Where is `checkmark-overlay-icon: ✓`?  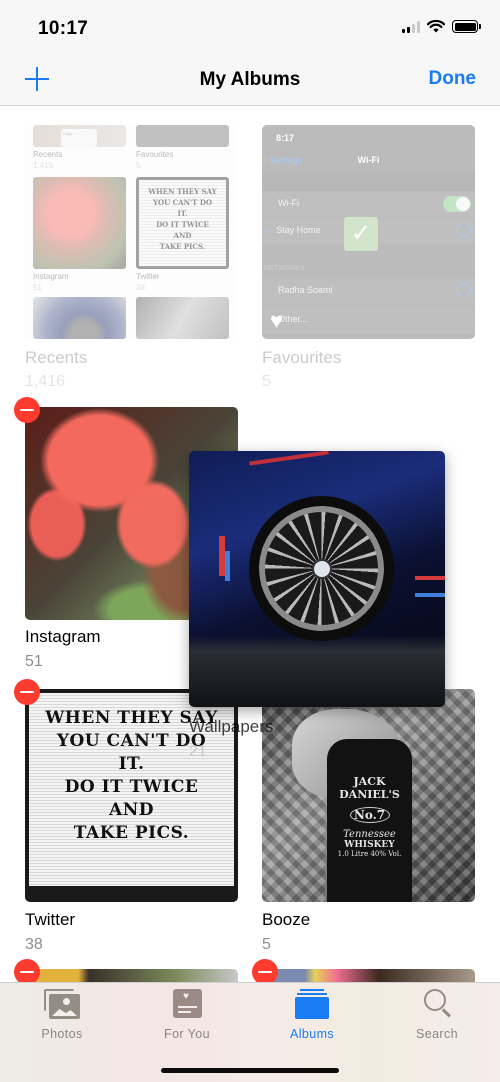
checkmark-overlay-icon: ✓ is located at coordinates (361, 234).